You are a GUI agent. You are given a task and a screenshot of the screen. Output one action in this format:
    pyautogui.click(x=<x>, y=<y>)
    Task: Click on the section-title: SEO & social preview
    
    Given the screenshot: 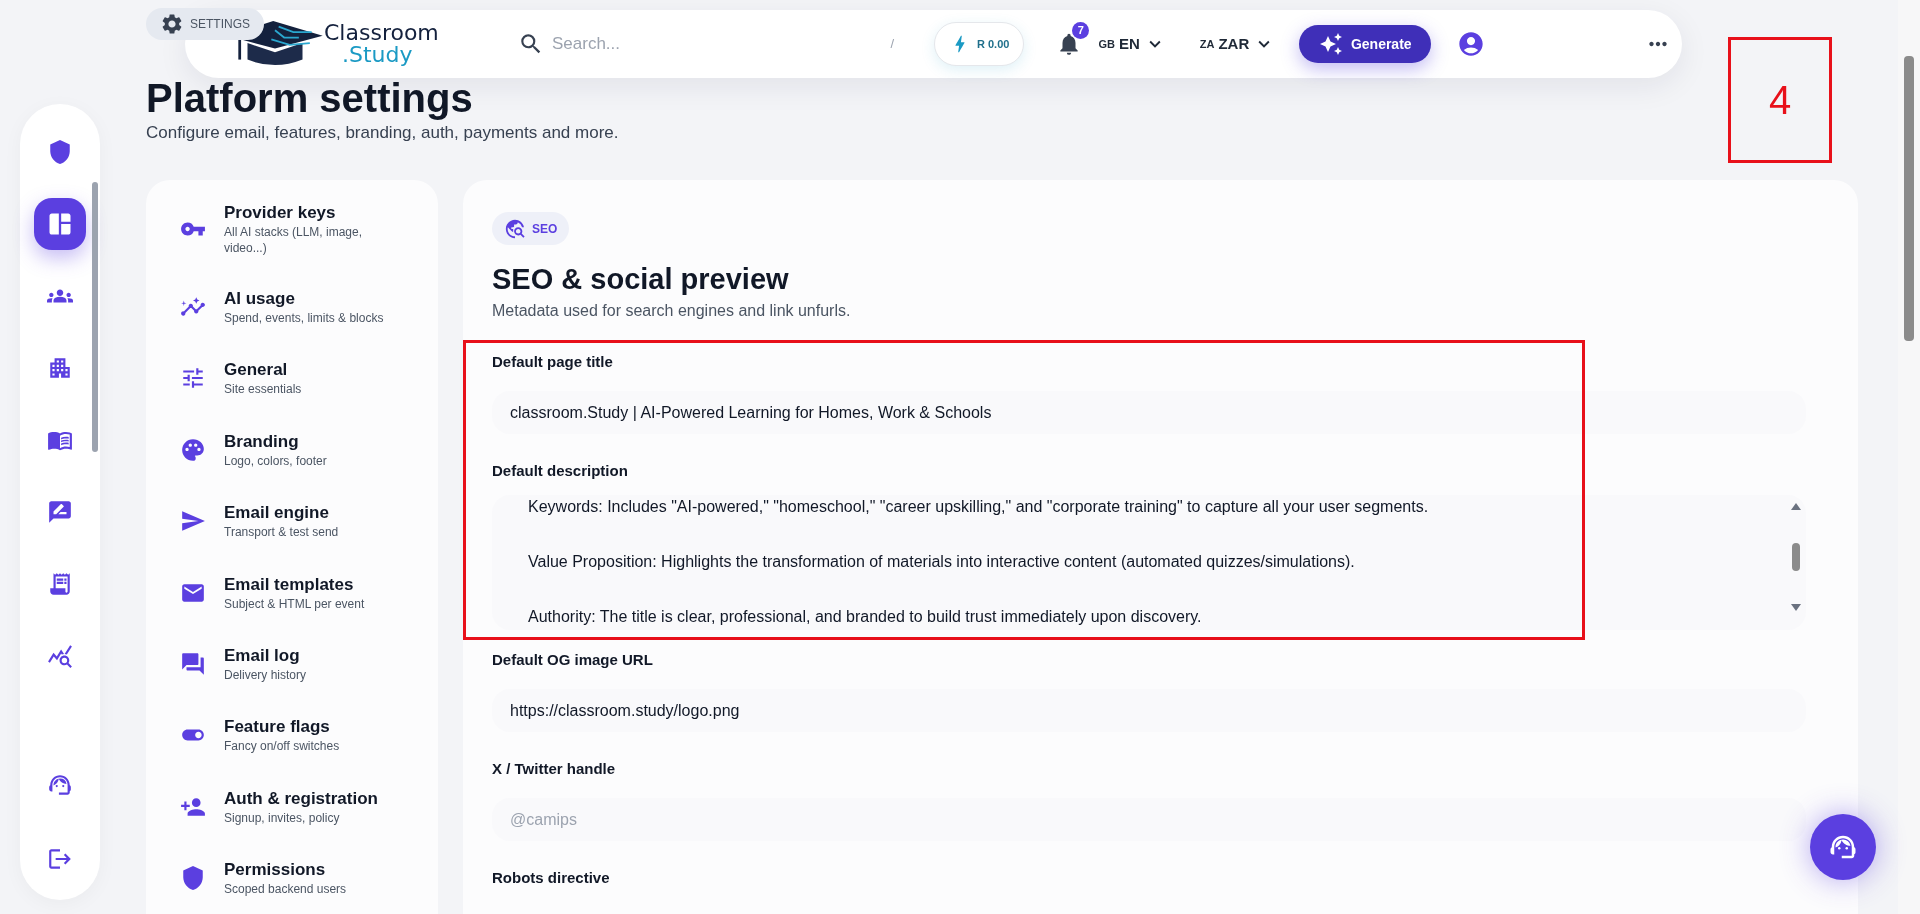 What is the action you would take?
    pyautogui.click(x=641, y=279)
    